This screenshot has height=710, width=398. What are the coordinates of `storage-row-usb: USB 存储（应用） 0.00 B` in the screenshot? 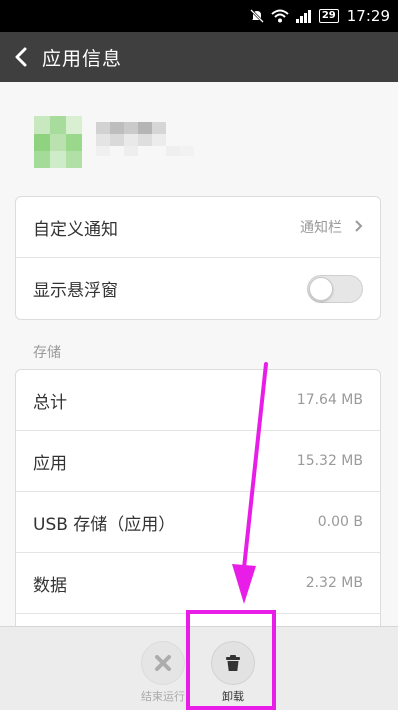 It's located at (198, 522).